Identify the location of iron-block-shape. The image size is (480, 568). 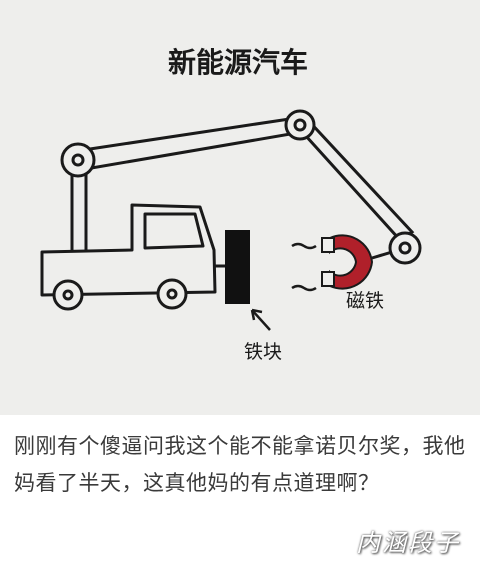
(237, 267).